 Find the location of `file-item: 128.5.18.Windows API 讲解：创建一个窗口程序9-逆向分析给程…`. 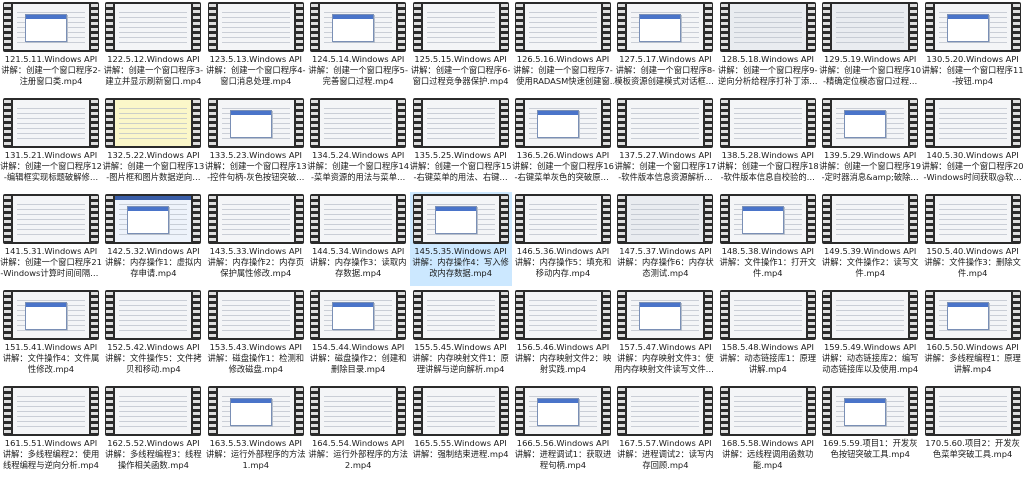

file-item: 128.5.18.Windows API 讲解：创建一个窗口程序9-逆向分析给程… is located at coordinates (768, 47).